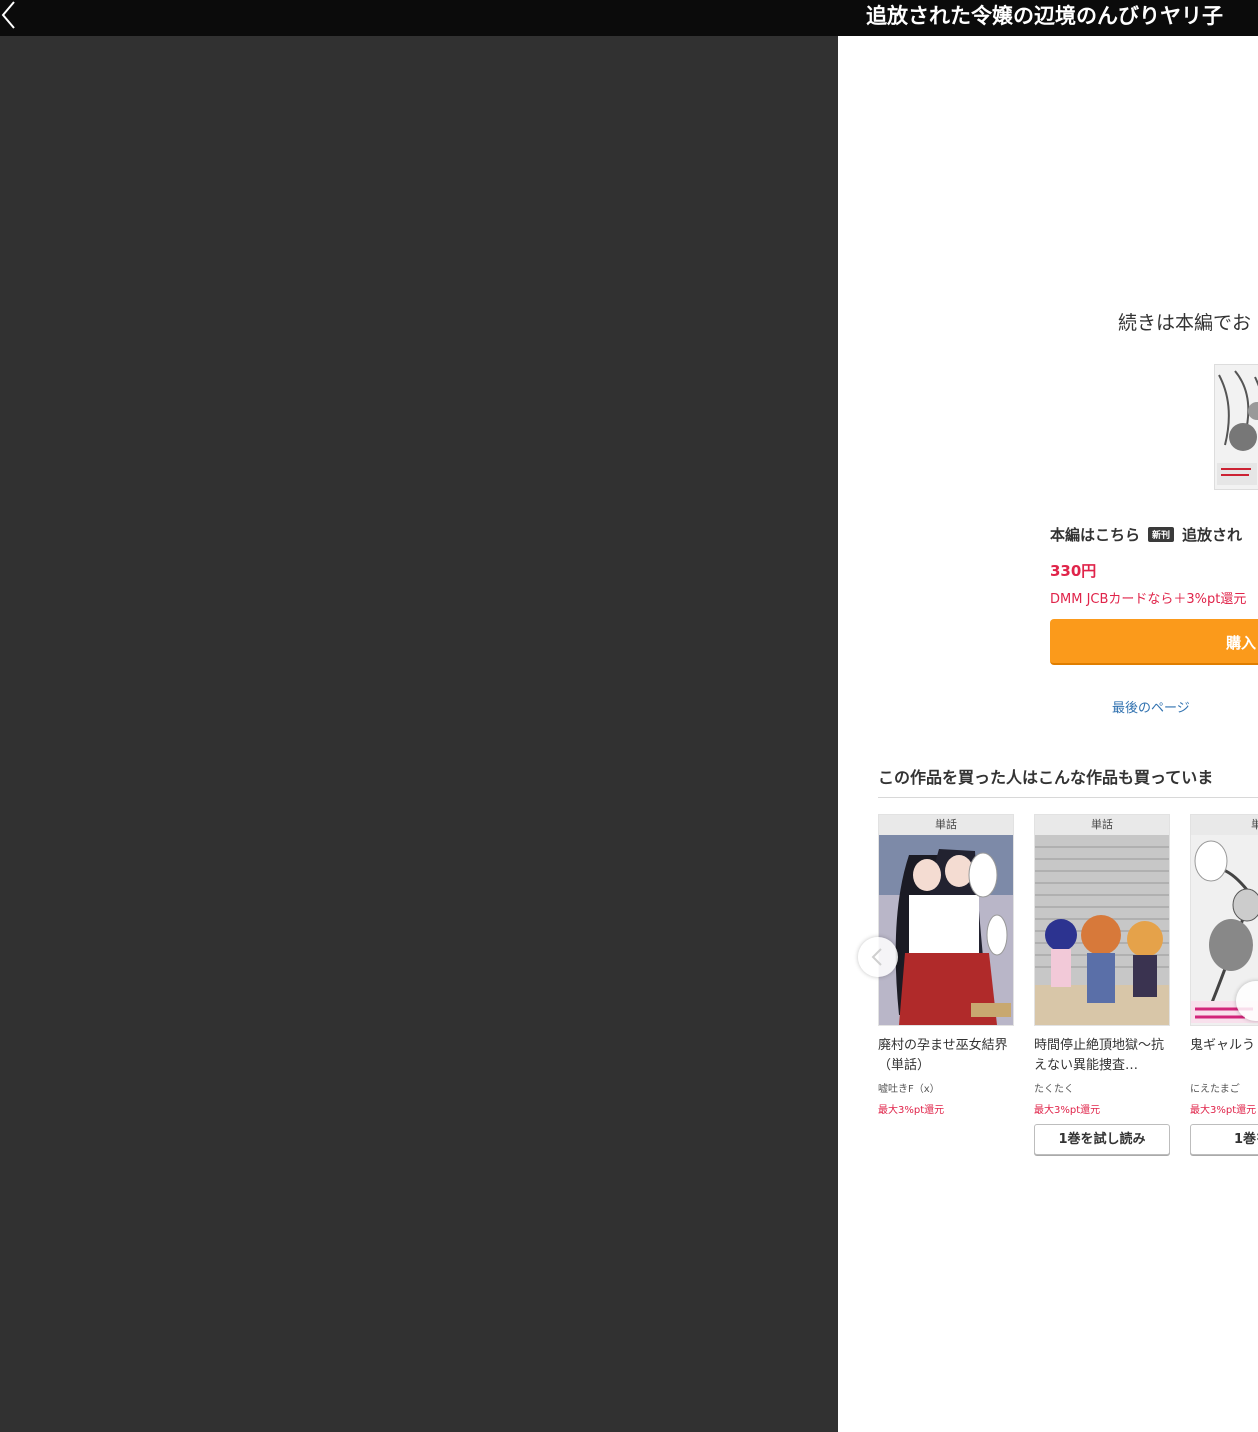  Describe the element at coordinates (1224, 1139) in the screenshot. I see `trial-read-button: 1巻を試` at that location.